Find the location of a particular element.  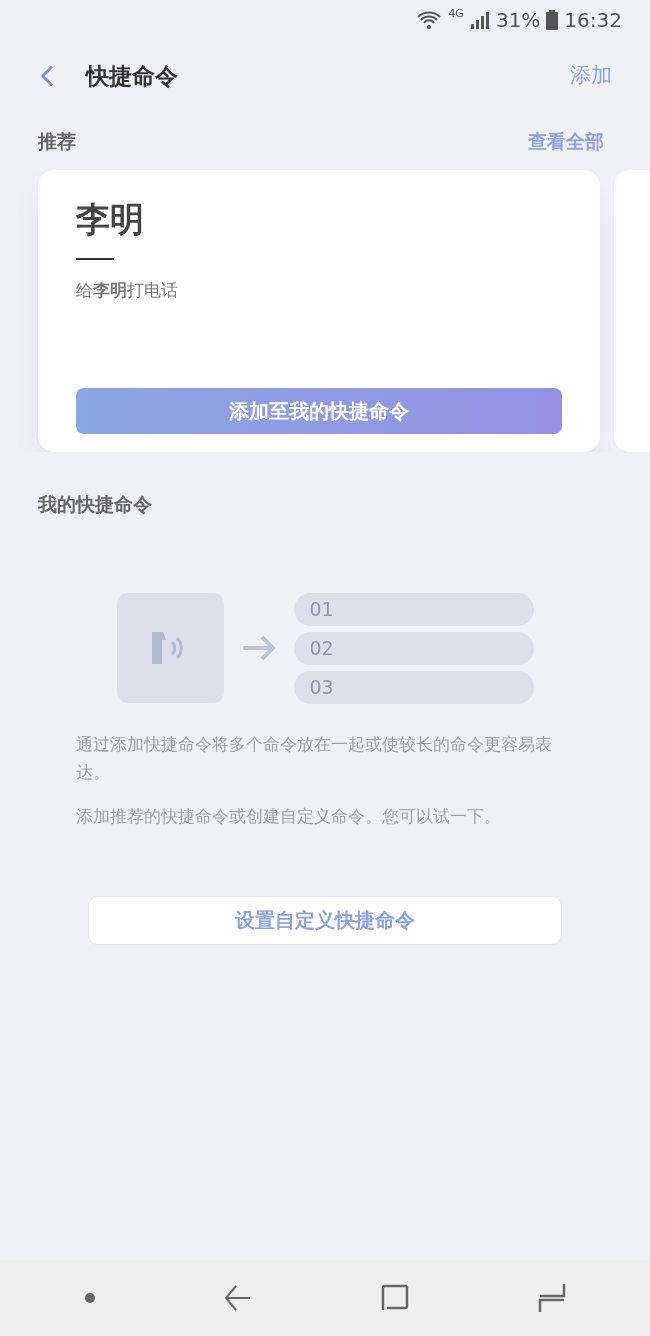

step-pill: 03 is located at coordinates (413, 687).